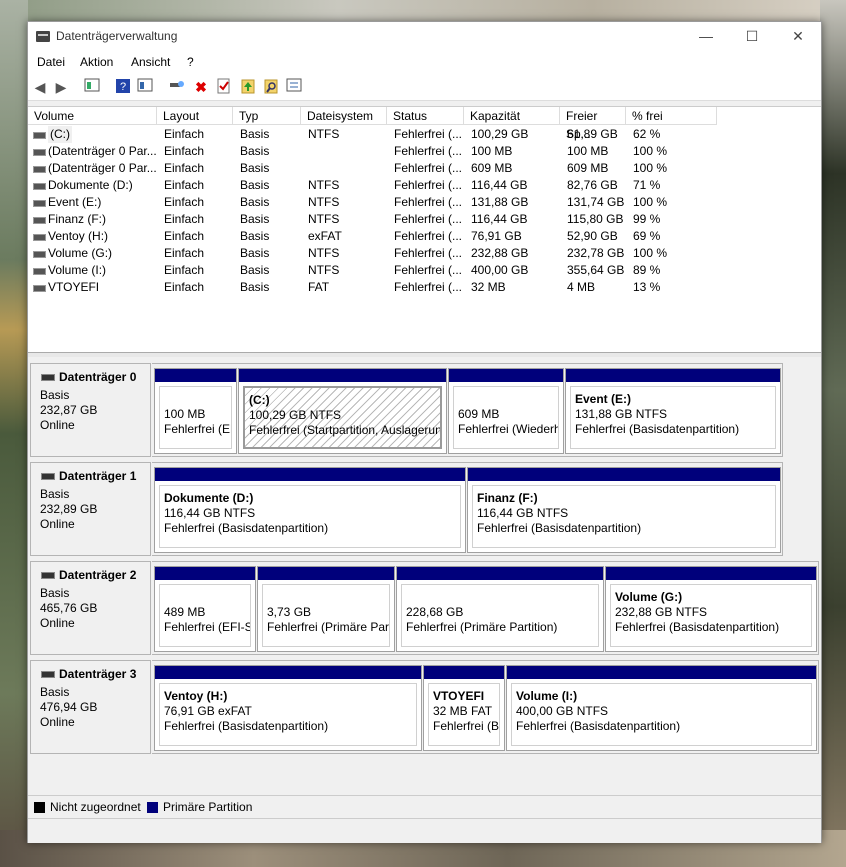 The width and height of the screenshot is (846, 867). I want to click on partition-status: Fehlerfrei (EF, so click(198, 429).